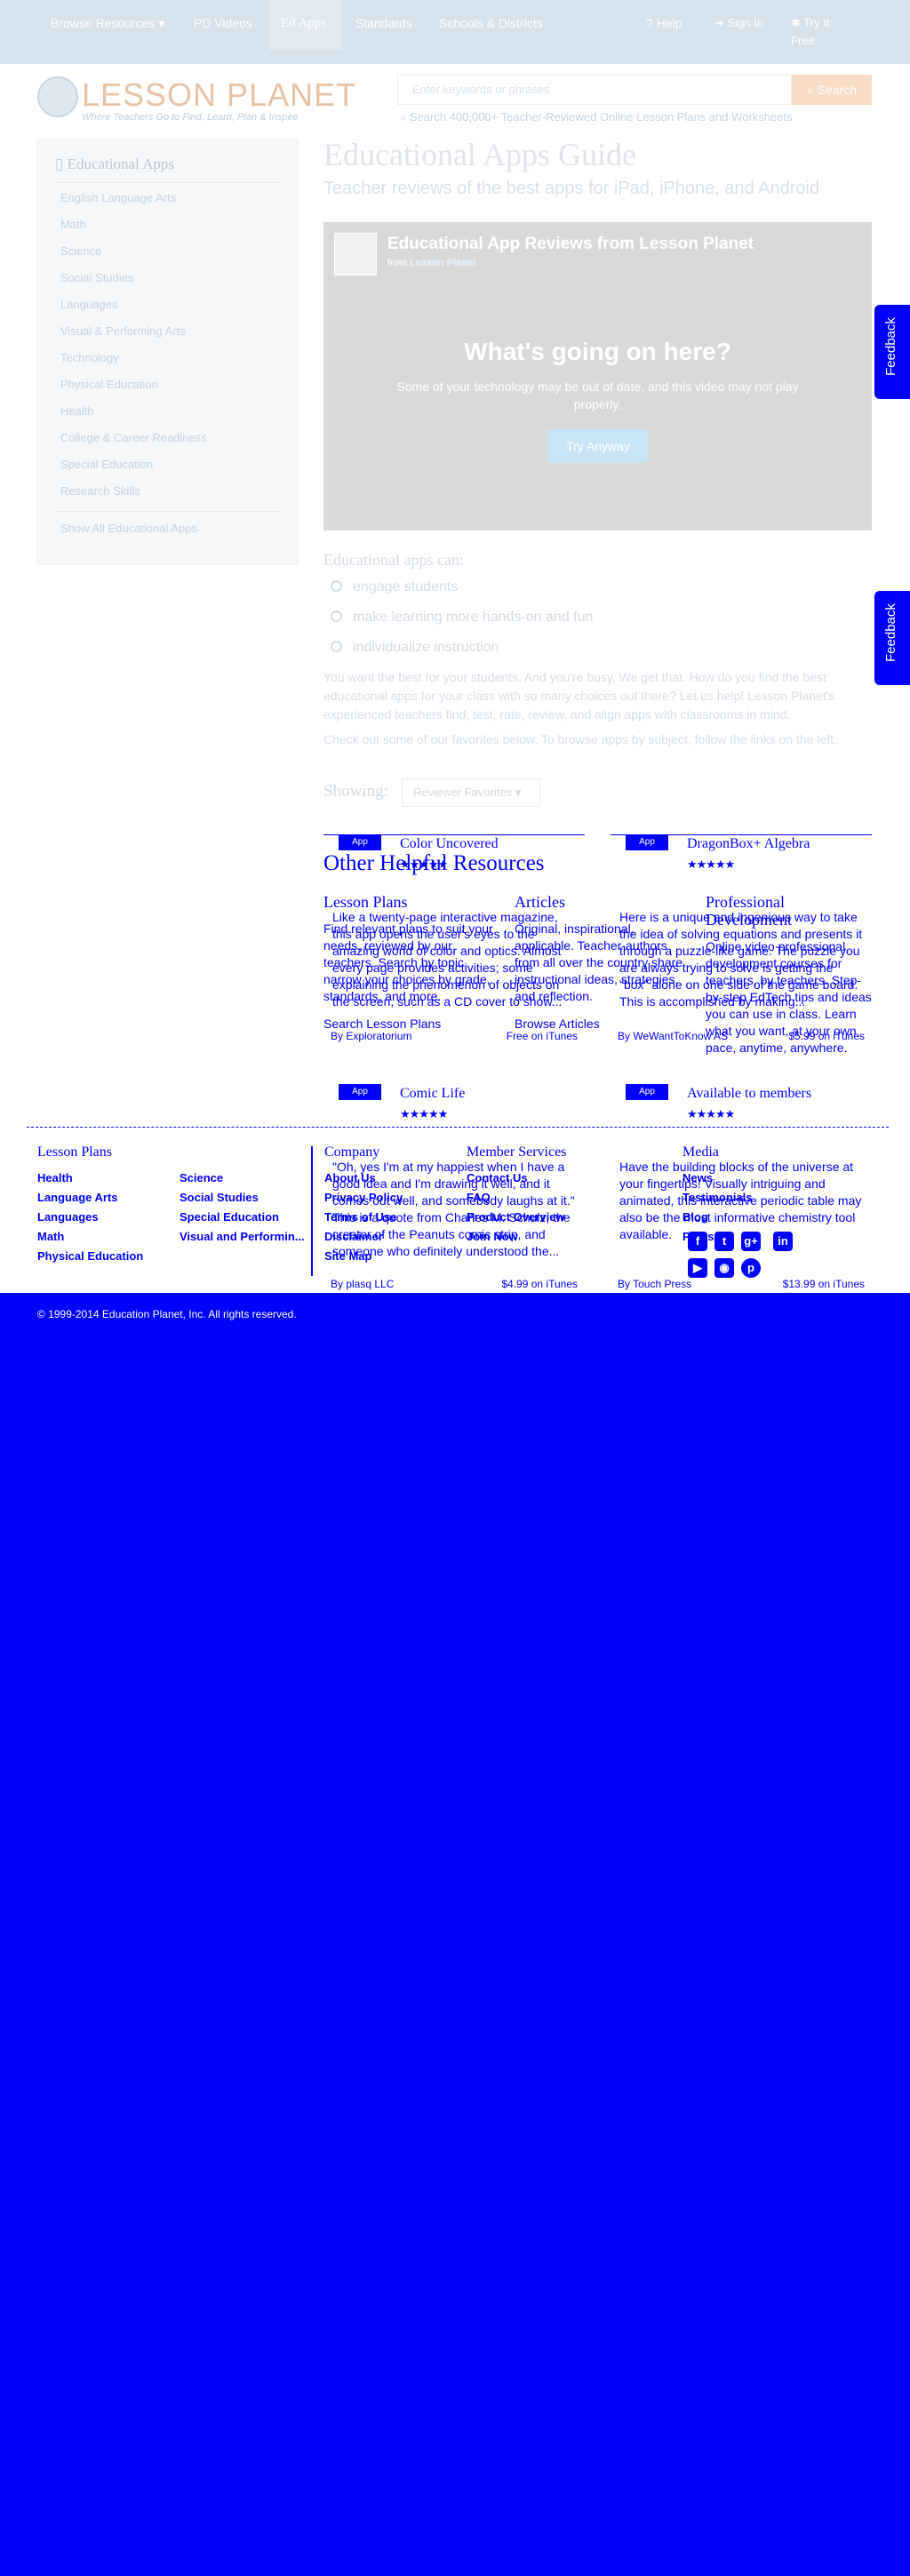 The width and height of the screenshot is (910, 2576). I want to click on tablet-icon: ▯, so click(59, 164).